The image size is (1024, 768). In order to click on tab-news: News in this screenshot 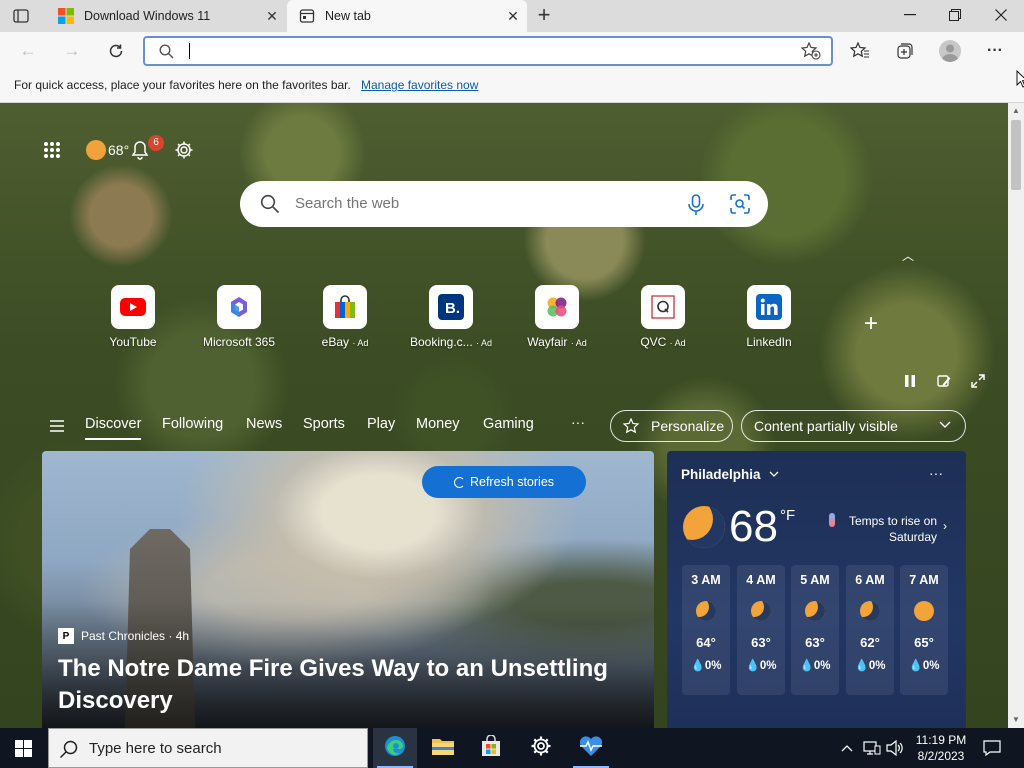, I will do `click(264, 424)`.